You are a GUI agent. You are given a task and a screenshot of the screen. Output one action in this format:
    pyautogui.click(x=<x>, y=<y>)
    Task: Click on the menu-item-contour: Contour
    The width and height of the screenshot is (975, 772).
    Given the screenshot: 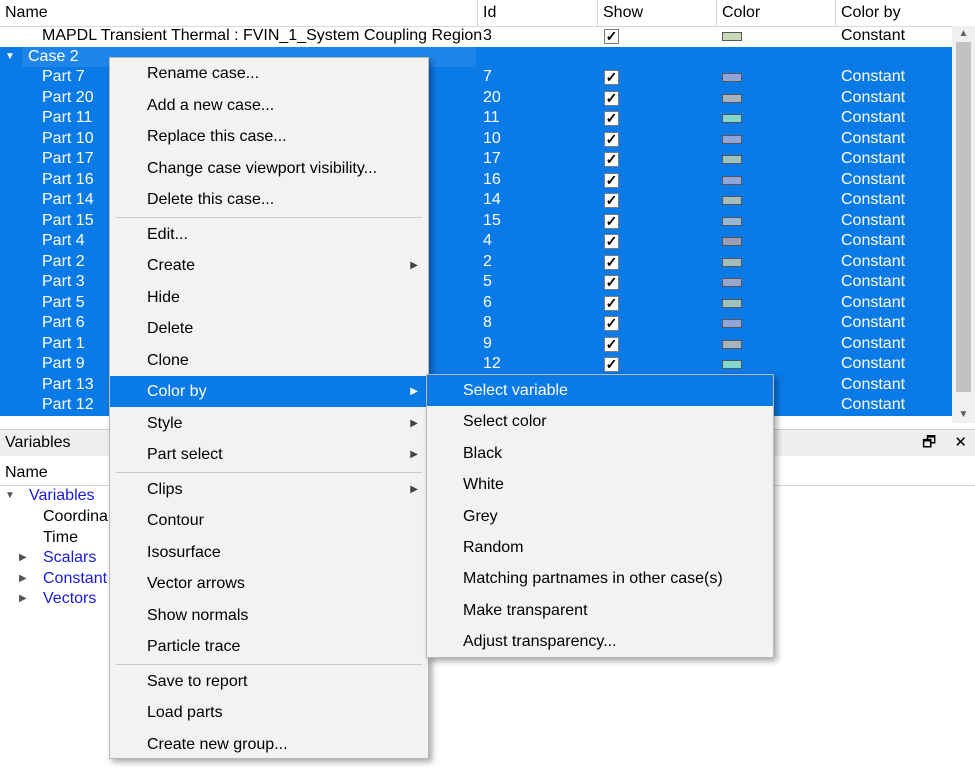 What is the action you would take?
    pyautogui.click(x=269, y=520)
    